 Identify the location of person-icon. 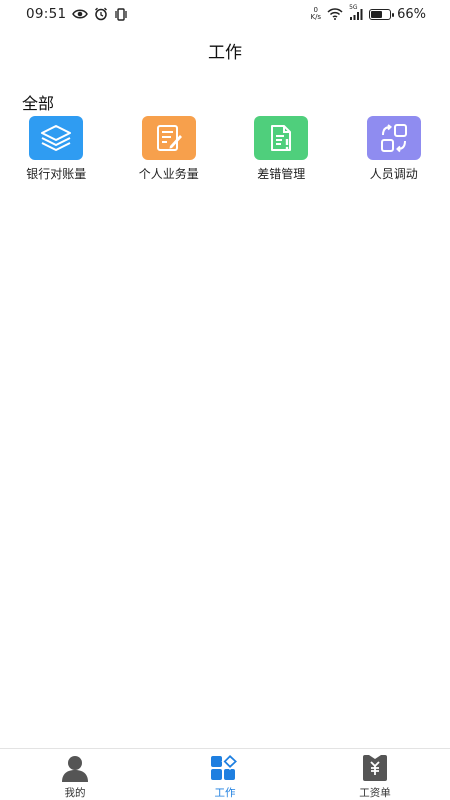
(75, 768).